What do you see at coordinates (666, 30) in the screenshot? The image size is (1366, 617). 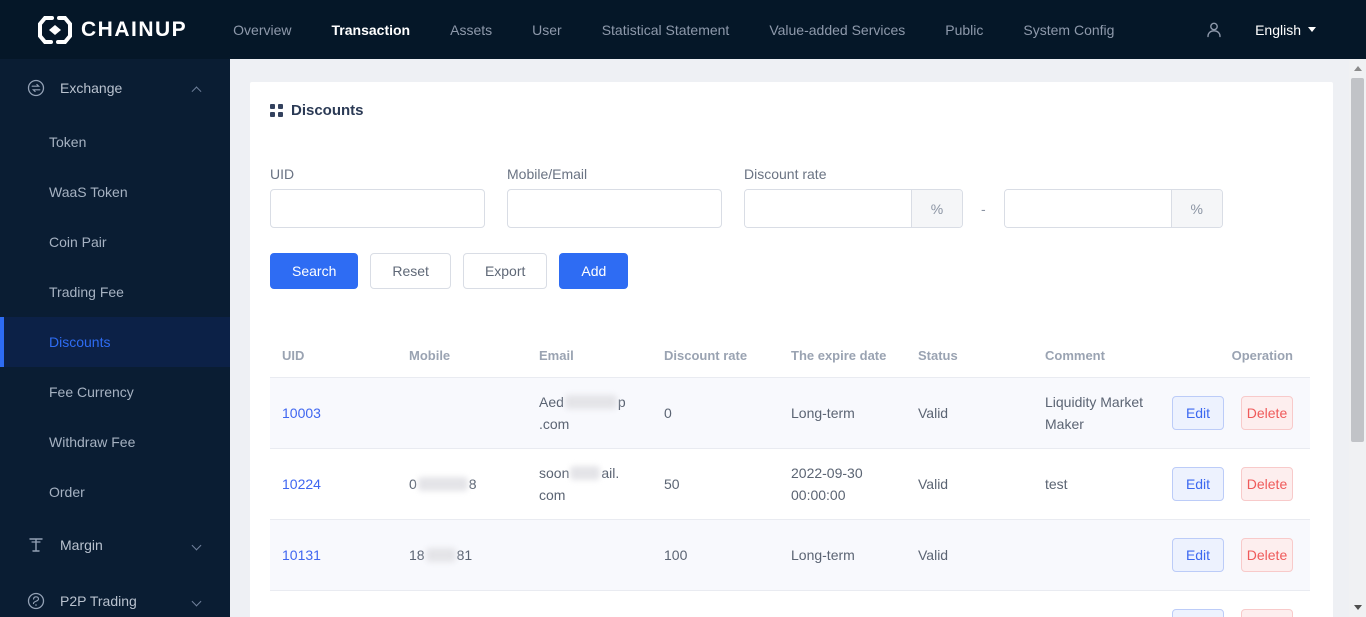 I see `nav-item-statistical-statement: Statistical Statement` at bounding box center [666, 30].